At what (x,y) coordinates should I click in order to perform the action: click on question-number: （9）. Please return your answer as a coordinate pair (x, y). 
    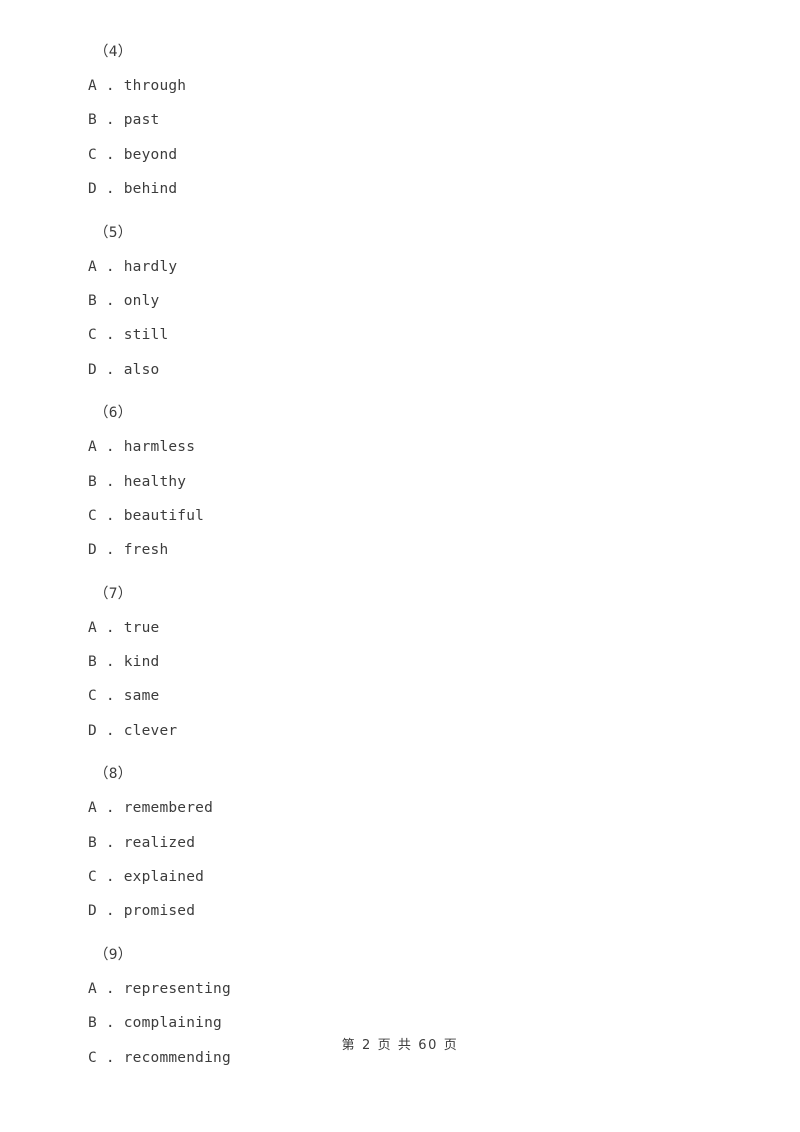
    Looking at the image, I should click on (113, 954).